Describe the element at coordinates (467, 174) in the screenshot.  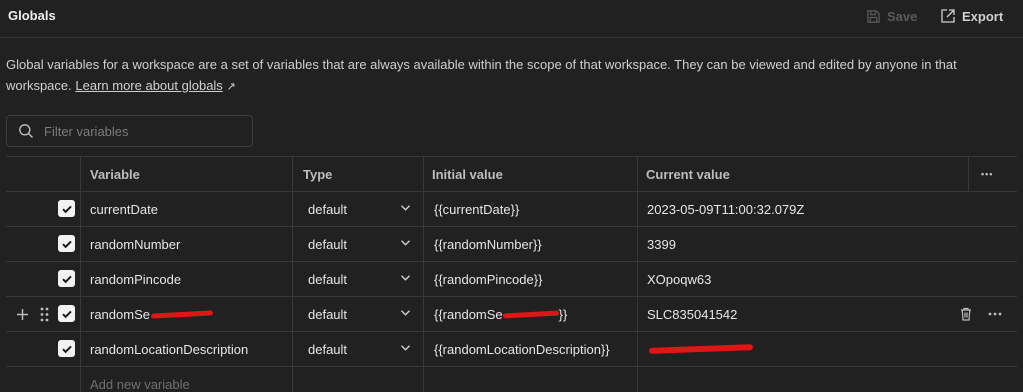
I see `column-header-initial-value: Initial value` at that location.